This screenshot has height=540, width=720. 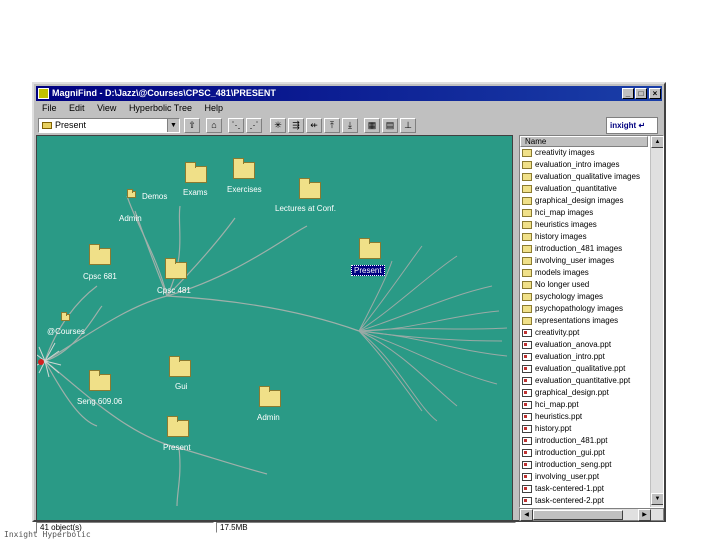 I want to click on list-item: involving_user.ppt, so click(x=584, y=477).